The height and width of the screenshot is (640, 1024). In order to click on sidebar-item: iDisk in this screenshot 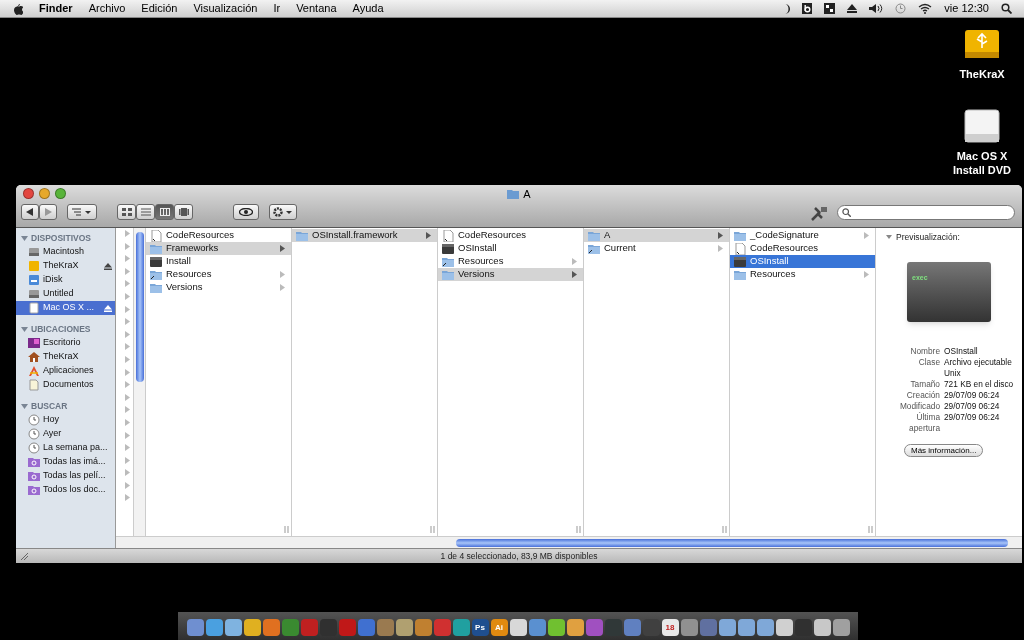, I will do `click(65, 280)`.